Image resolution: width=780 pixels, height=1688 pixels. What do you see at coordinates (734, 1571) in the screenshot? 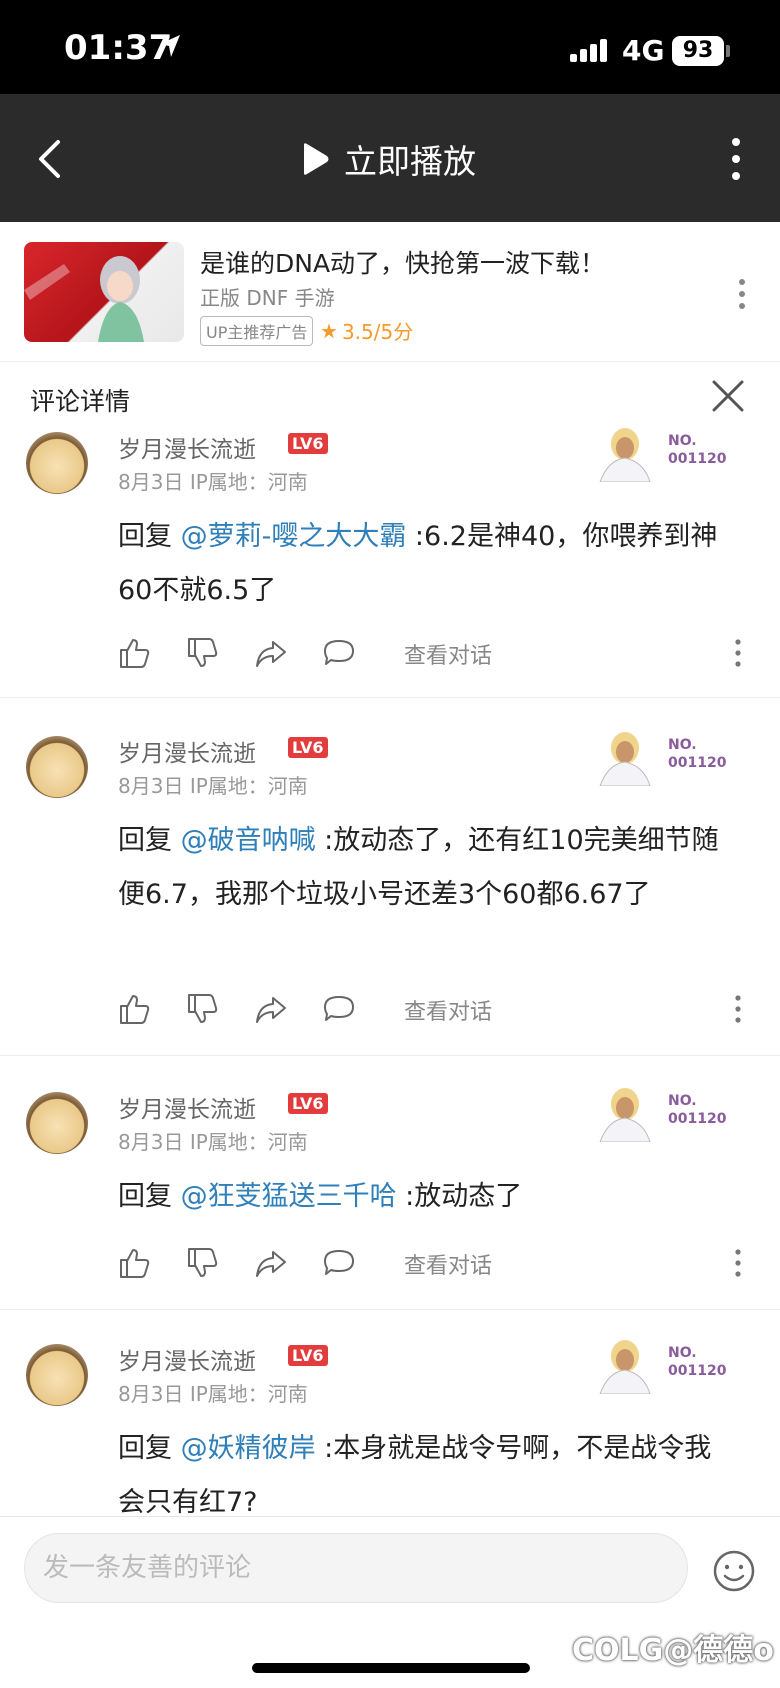
I see `emoji-icon` at bounding box center [734, 1571].